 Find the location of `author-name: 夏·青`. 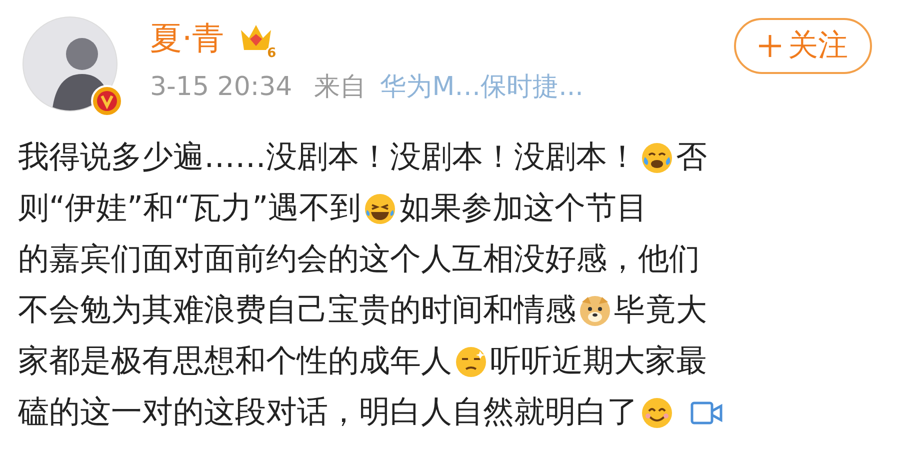

author-name: 夏·青 is located at coordinates (187, 38).